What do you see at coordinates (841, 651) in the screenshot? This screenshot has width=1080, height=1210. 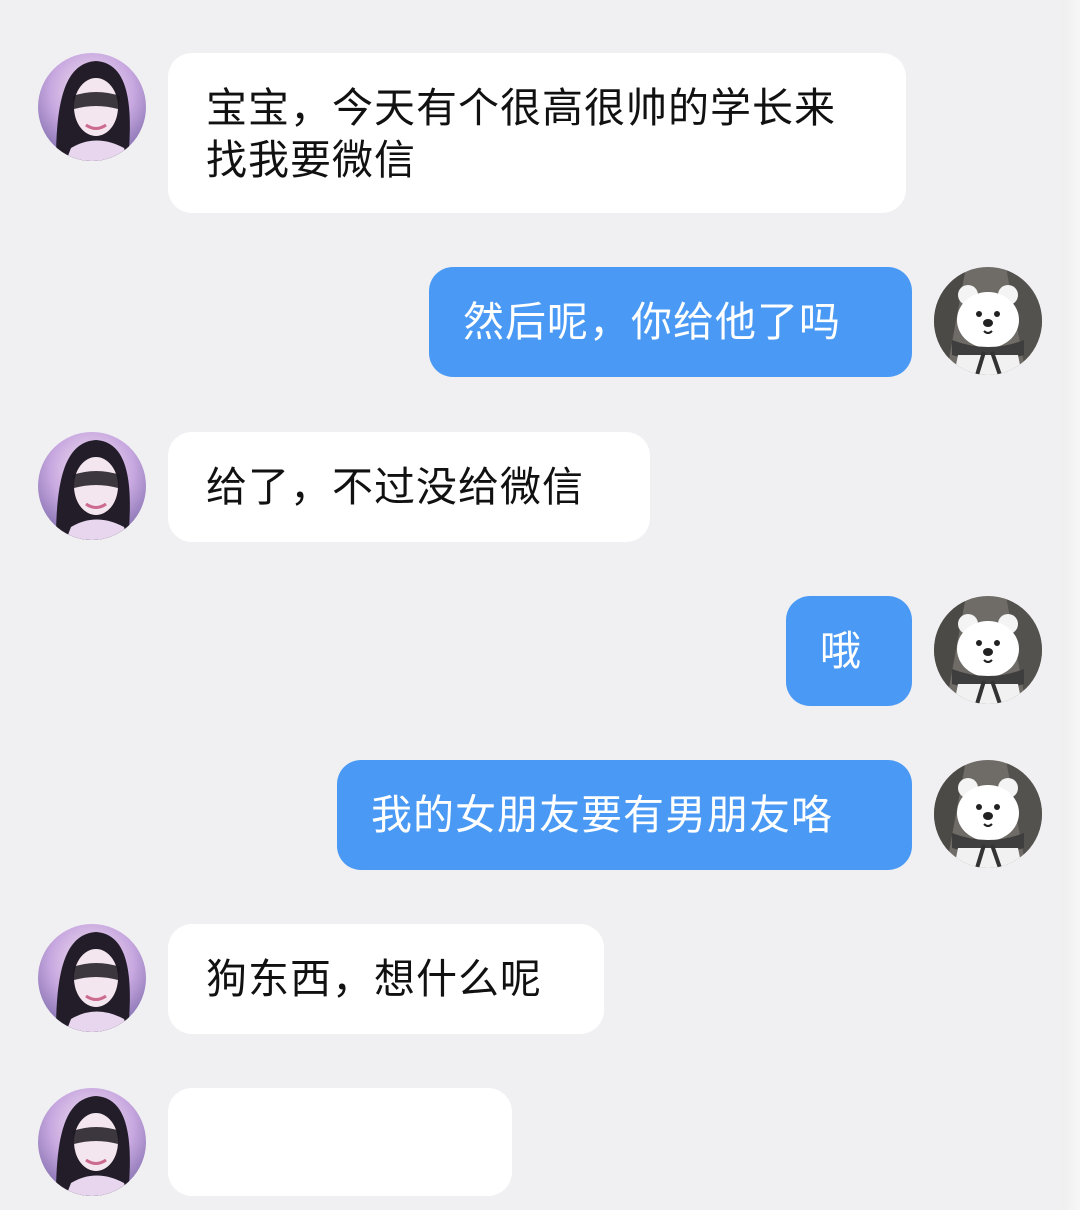 I see `message-text: 哦` at bounding box center [841, 651].